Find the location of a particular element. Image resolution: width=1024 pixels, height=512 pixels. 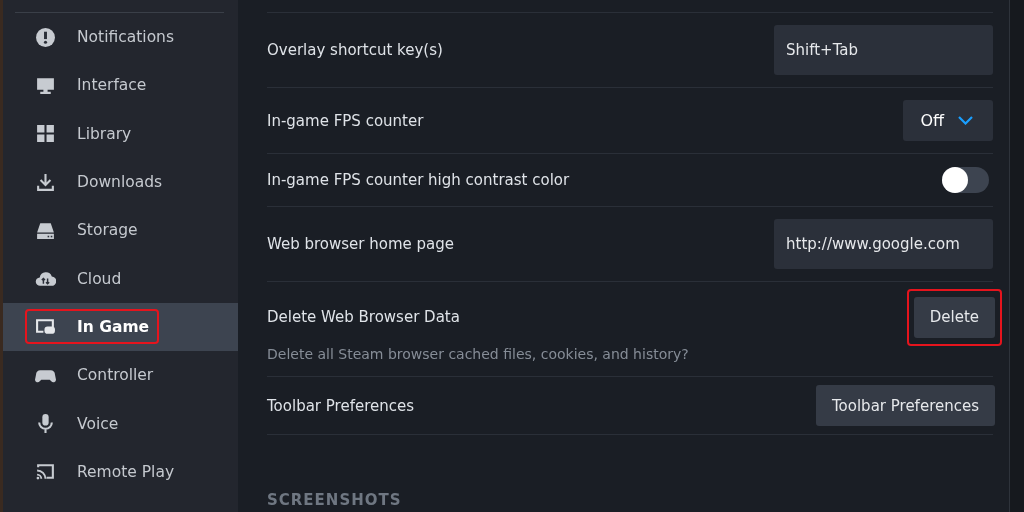

sidebar-item: Interface is located at coordinates (120, 85).